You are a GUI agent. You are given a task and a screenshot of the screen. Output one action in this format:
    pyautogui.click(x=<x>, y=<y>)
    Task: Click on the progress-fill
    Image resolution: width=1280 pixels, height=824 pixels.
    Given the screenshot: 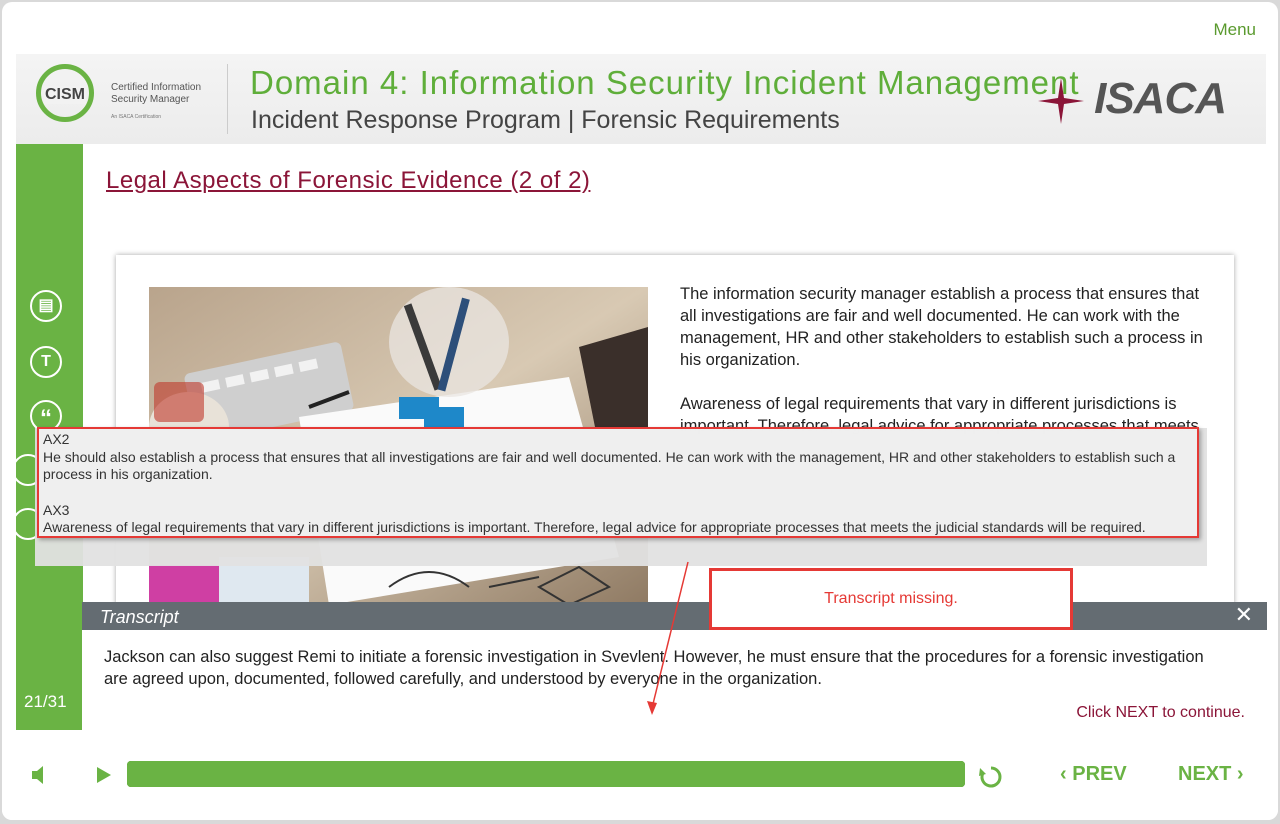 What is the action you would take?
    pyautogui.click(x=546, y=774)
    